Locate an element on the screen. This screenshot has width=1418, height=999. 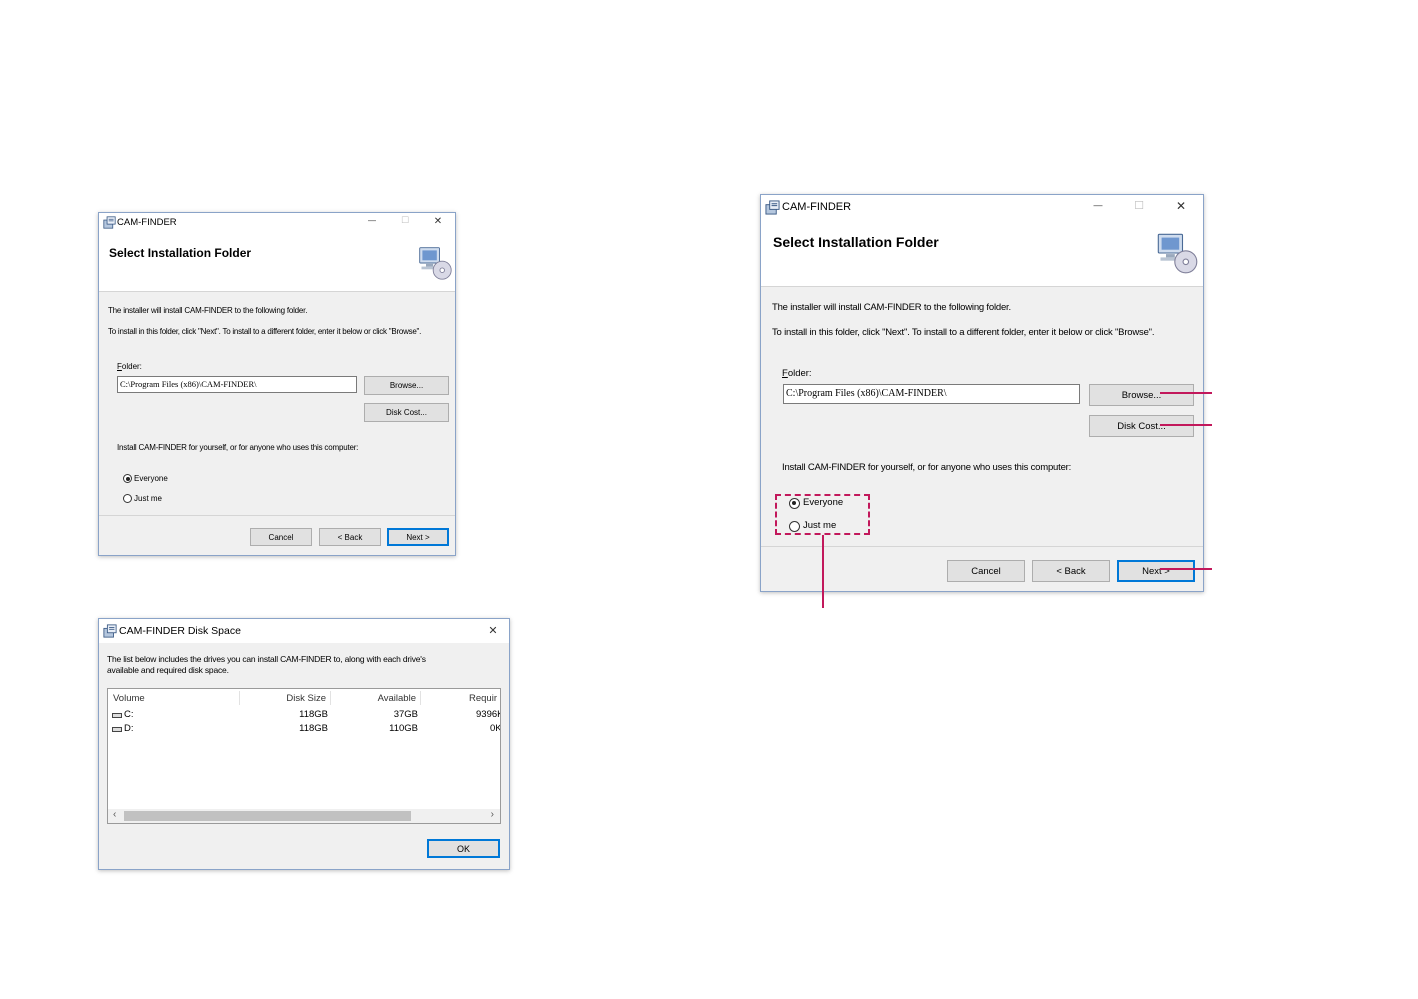
column-header-available: Available is located at coordinates (397, 698).